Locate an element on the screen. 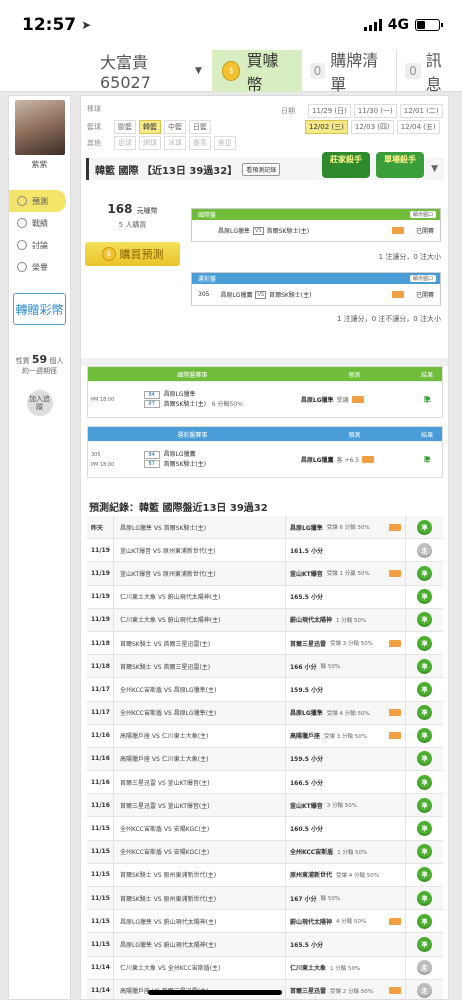 The width and height of the screenshot is (462, 1000). league-chip: 歐籃 is located at coordinates (125, 127).